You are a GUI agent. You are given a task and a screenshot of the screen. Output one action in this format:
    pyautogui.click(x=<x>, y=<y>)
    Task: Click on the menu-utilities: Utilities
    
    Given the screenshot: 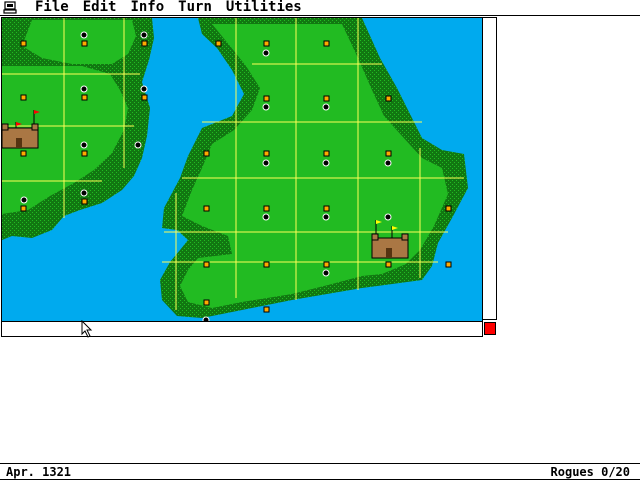 What is the action you would take?
    pyautogui.click(x=264, y=7)
    